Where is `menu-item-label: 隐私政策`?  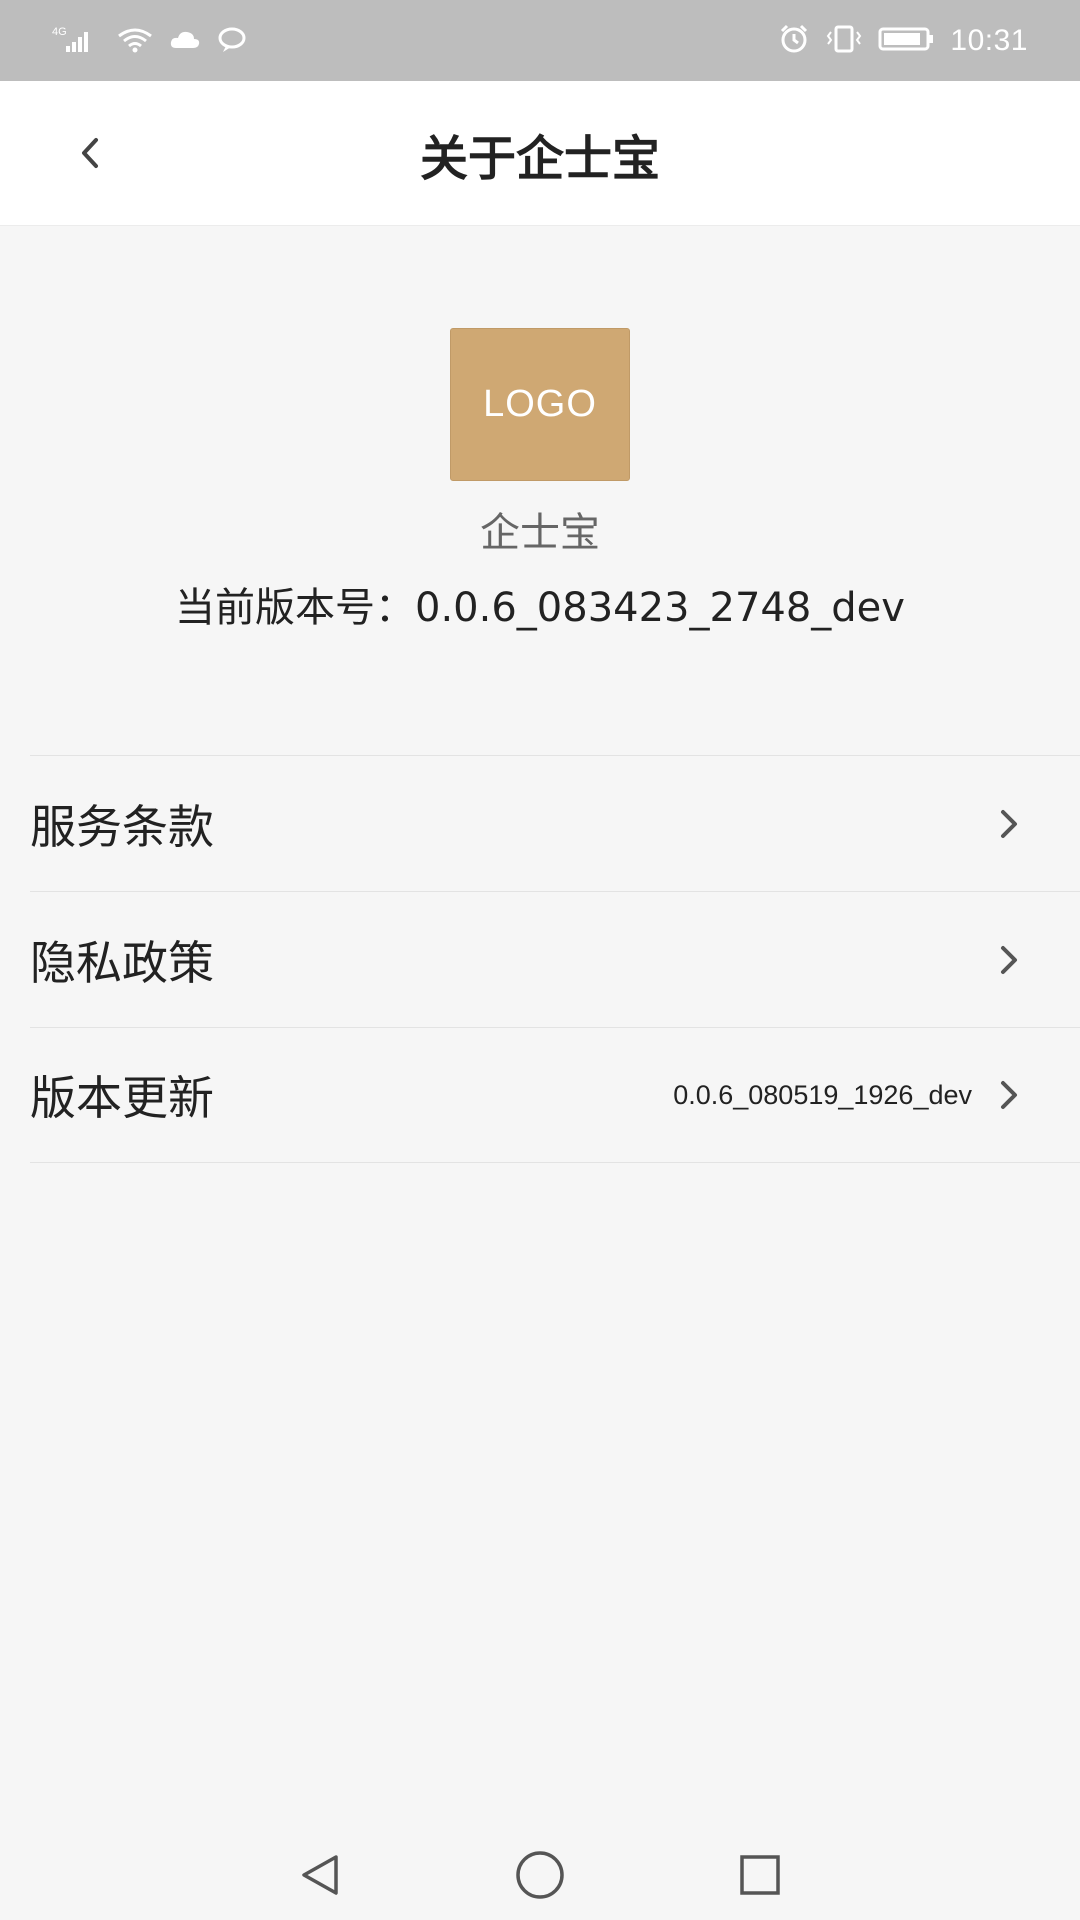
menu-item-label: 隐私政策 is located at coordinates (122, 962).